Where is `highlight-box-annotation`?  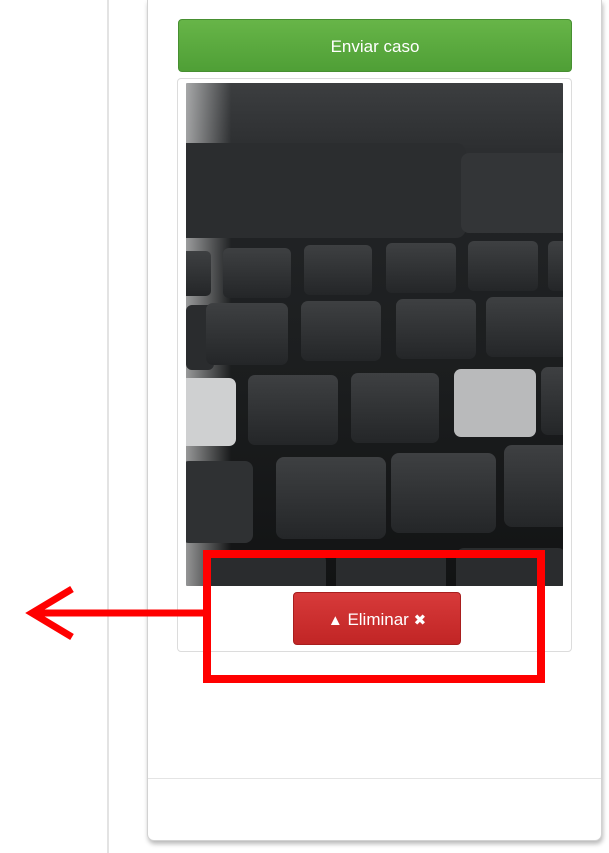
highlight-box-annotation is located at coordinates (374, 616).